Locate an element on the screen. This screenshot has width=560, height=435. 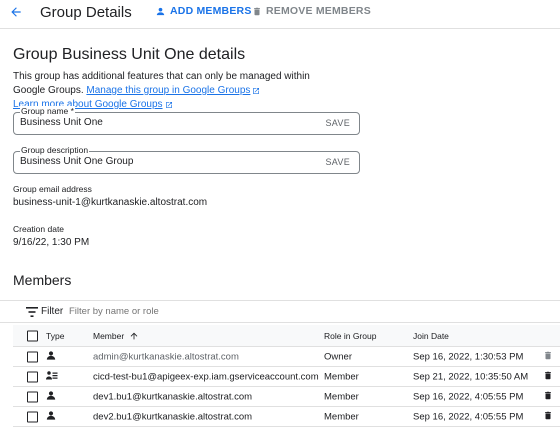
column-type: Type is located at coordinates (55, 335).